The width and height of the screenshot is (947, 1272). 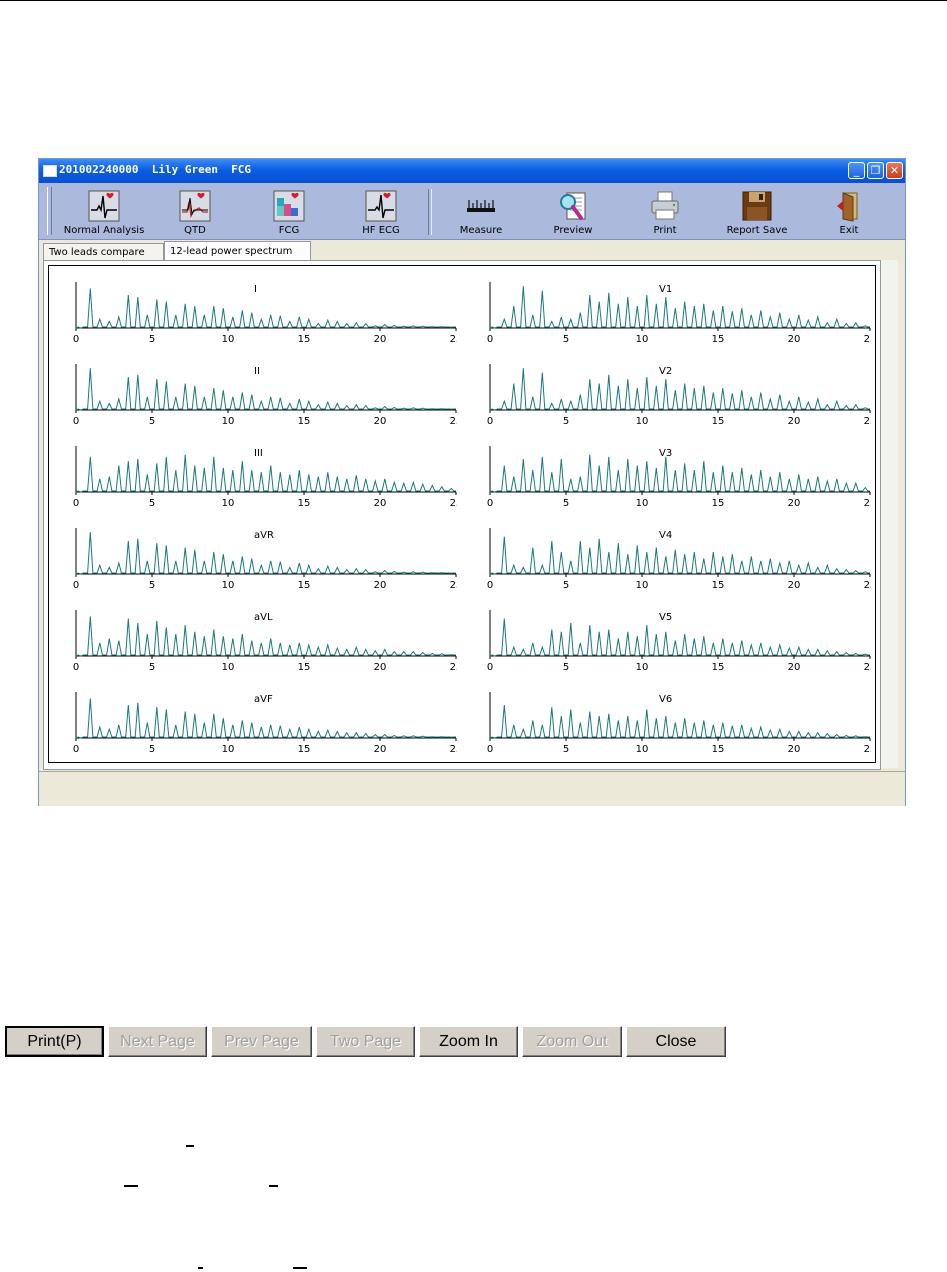 I want to click on minimize-button: _, so click(x=856, y=170).